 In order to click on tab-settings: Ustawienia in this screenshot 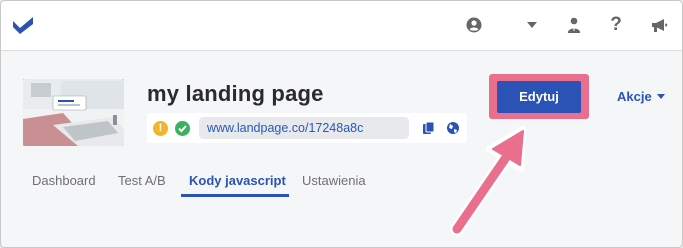, I will do `click(334, 180)`.